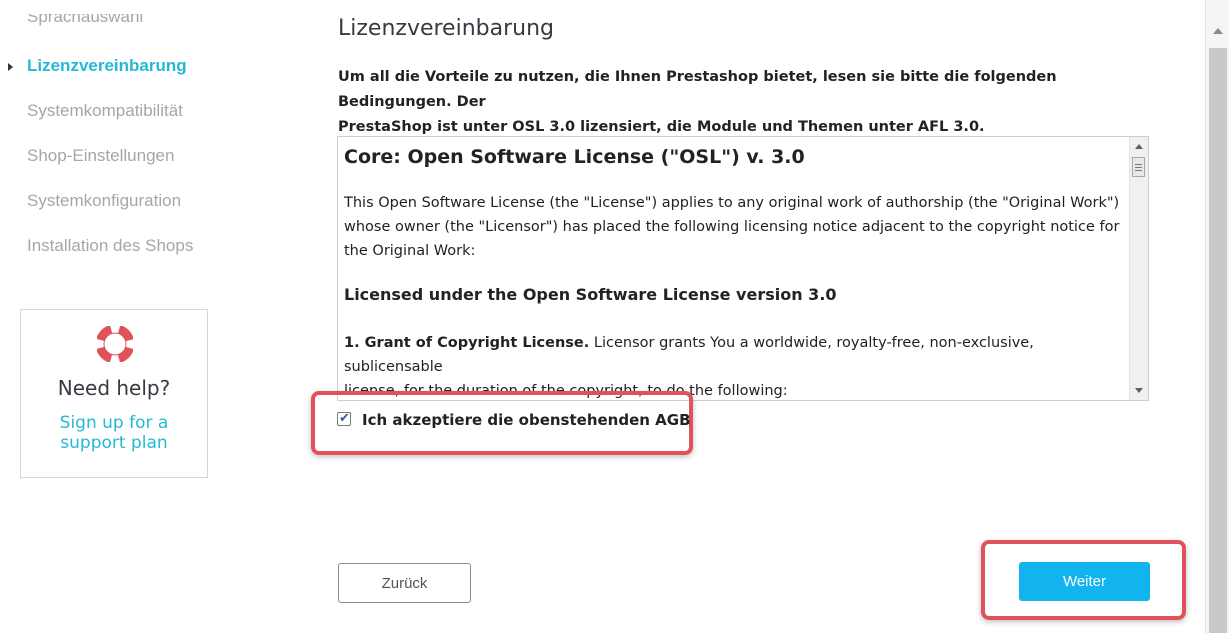 The width and height of the screenshot is (1229, 633). I want to click on license-scrollbar, so click(1138, 268).